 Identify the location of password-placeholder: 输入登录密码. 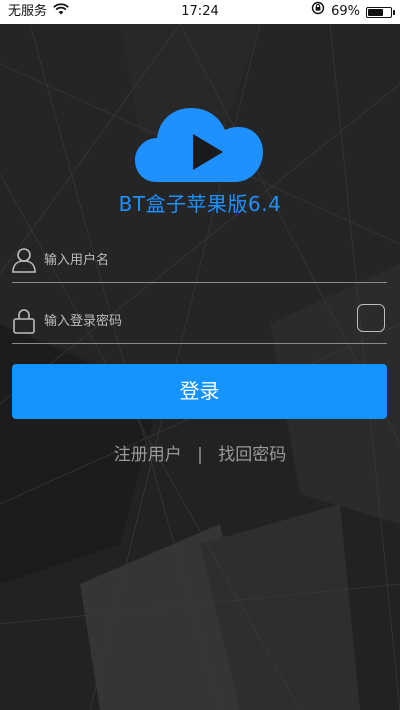
(83, 321).